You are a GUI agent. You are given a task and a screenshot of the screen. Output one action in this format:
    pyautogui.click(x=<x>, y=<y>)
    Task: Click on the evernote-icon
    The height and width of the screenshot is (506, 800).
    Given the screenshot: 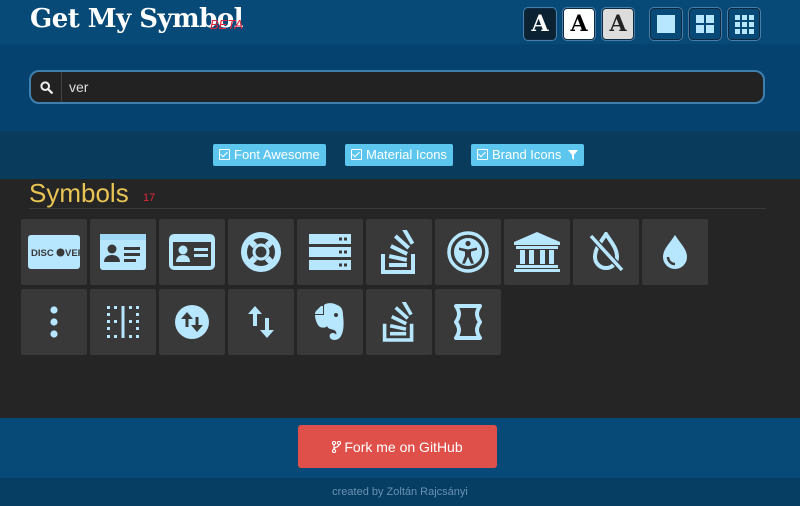 What is the action you would take?
    pyautogui.click(x=329, y=321)
    